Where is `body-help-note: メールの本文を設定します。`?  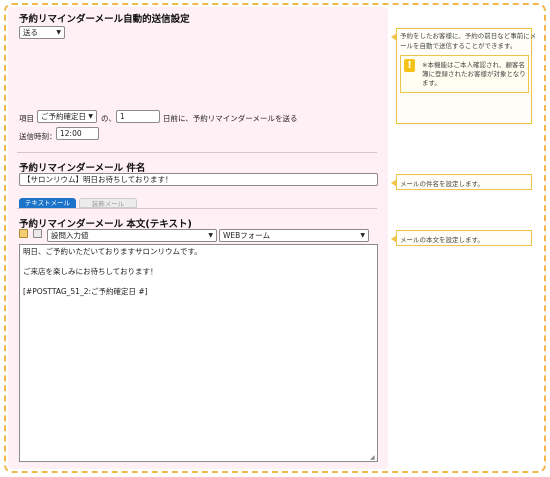
body-help-note: メールの本文を設定します。 is located at coordinates (461, 238).